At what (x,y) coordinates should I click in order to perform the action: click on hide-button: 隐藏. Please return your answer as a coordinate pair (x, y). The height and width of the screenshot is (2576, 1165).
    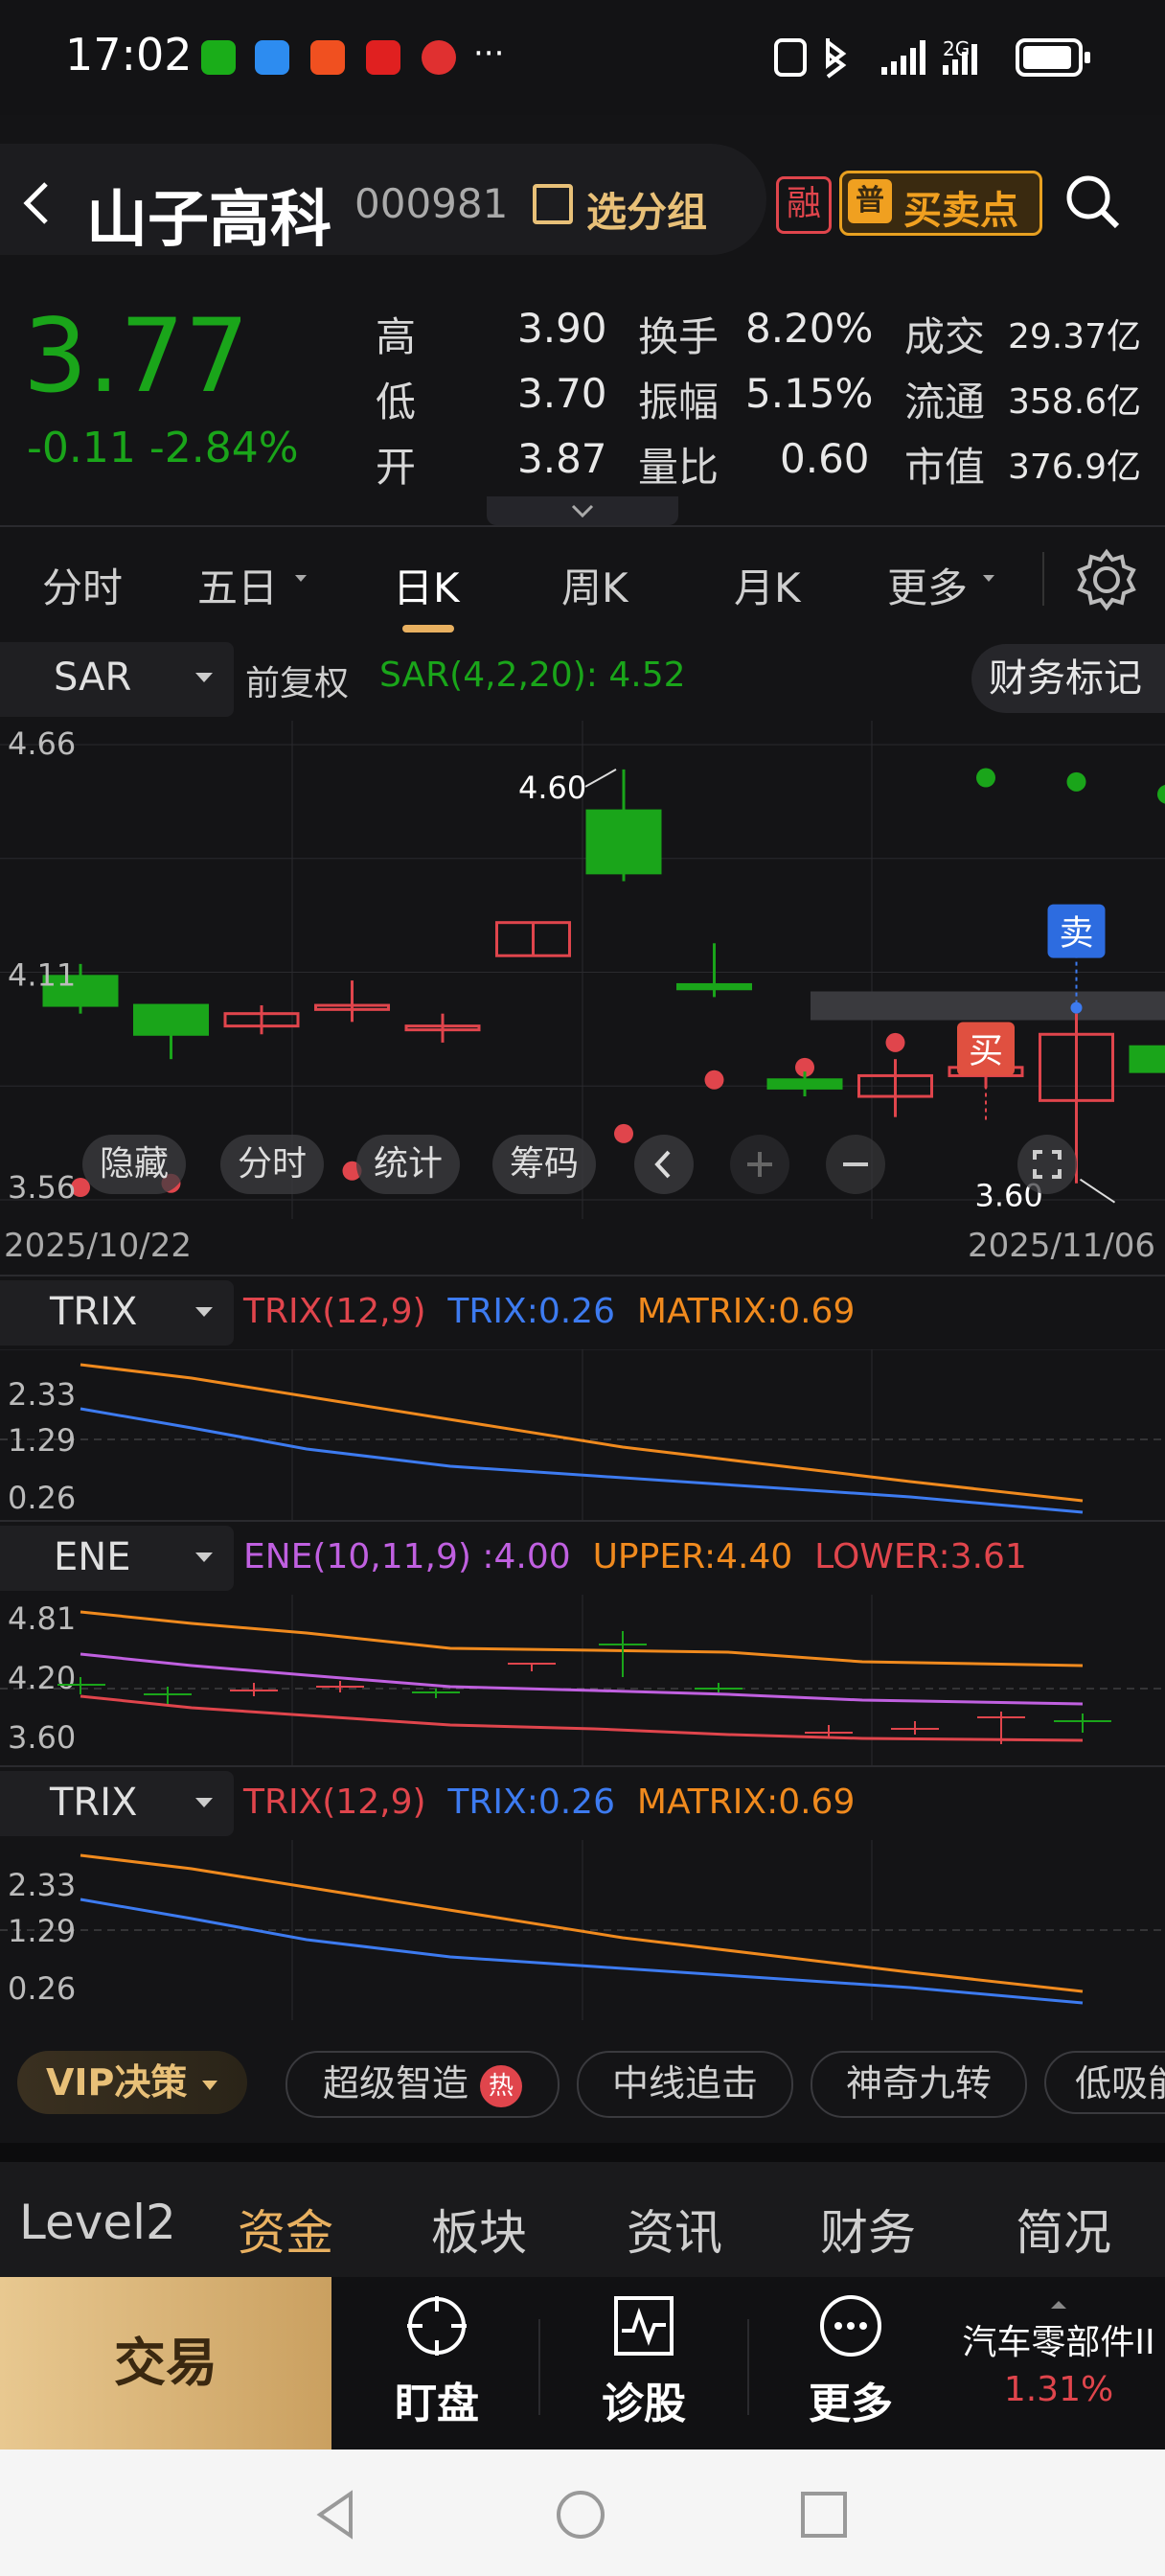
    Looking at the image, I should click on (134, 1164).